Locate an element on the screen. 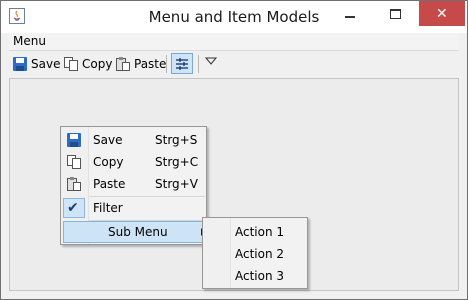  menu-item-action-2: Action 2 is located at coordinates (259, 254).